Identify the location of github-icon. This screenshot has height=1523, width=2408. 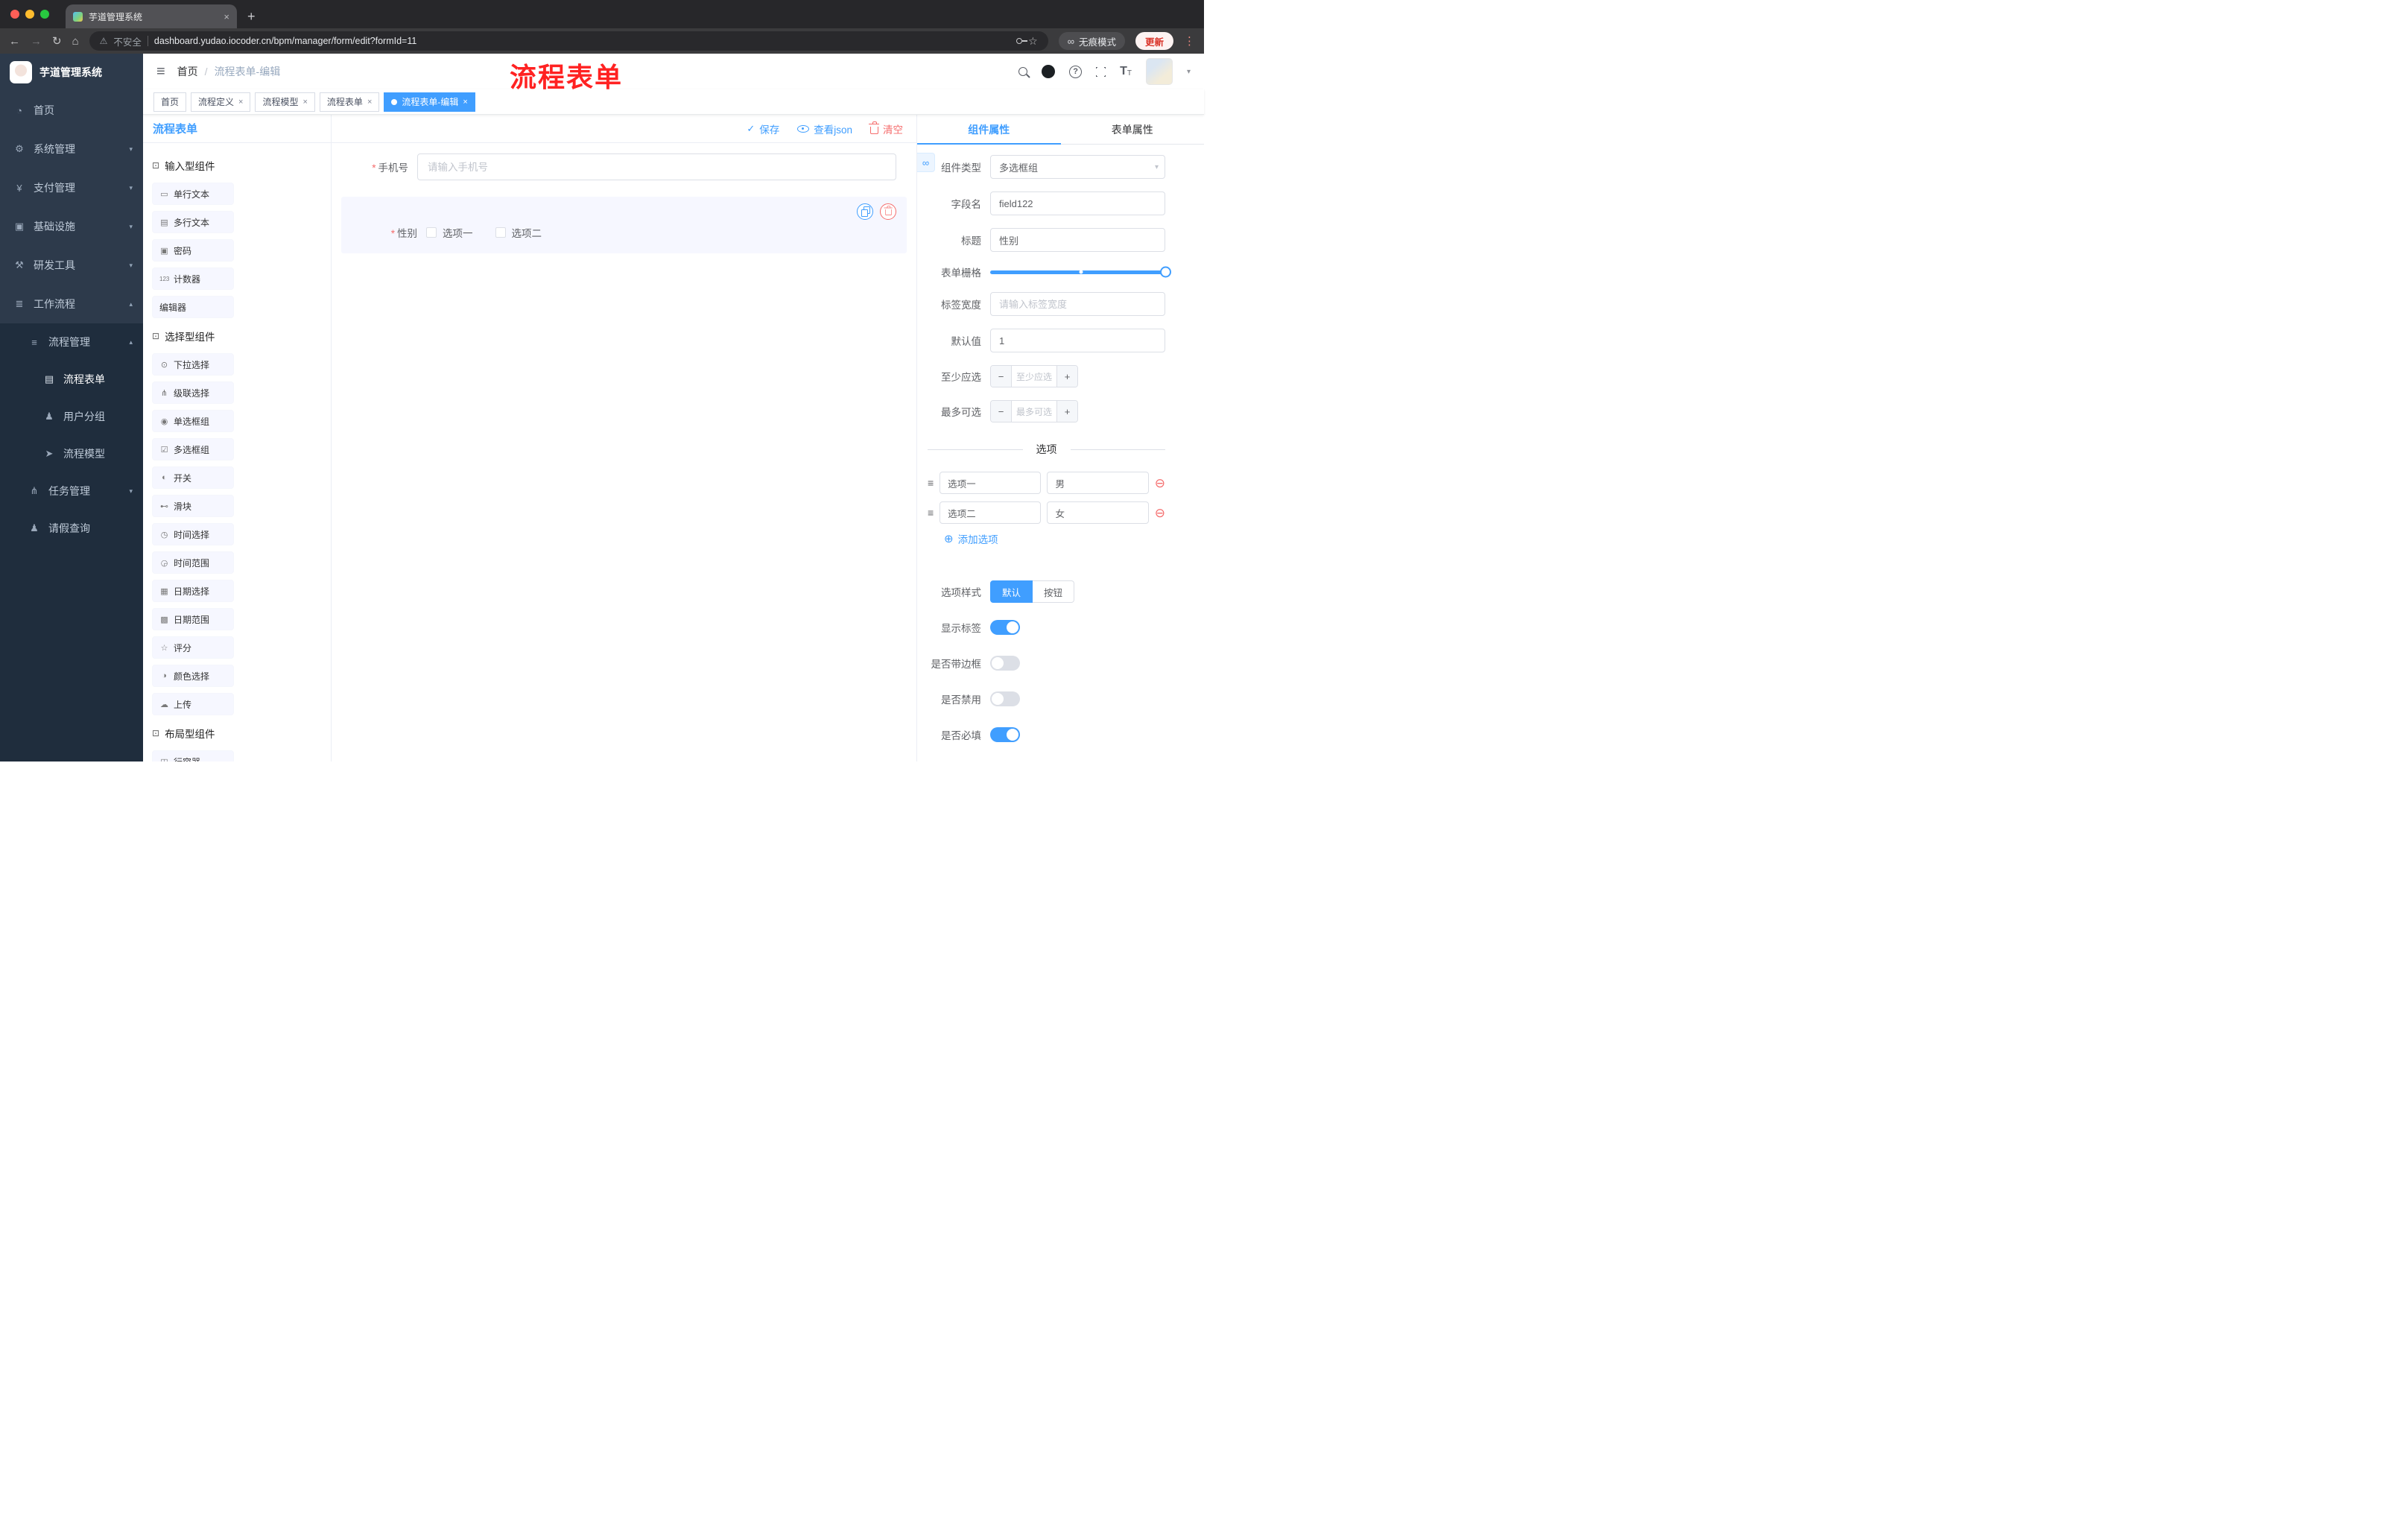
(1049, 71).